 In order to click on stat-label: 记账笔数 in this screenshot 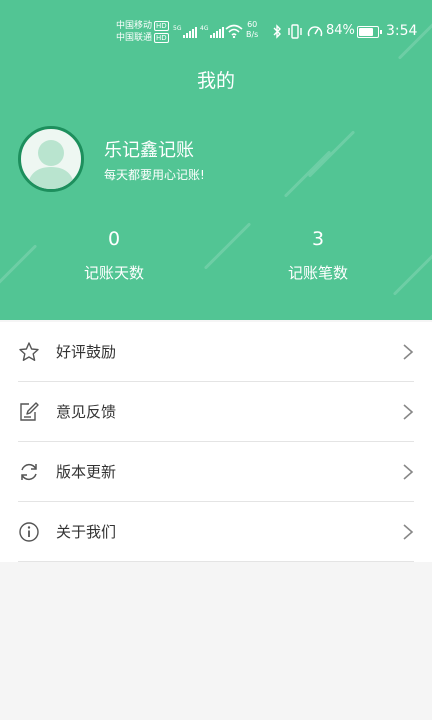, I will do `click(317, 273)`.